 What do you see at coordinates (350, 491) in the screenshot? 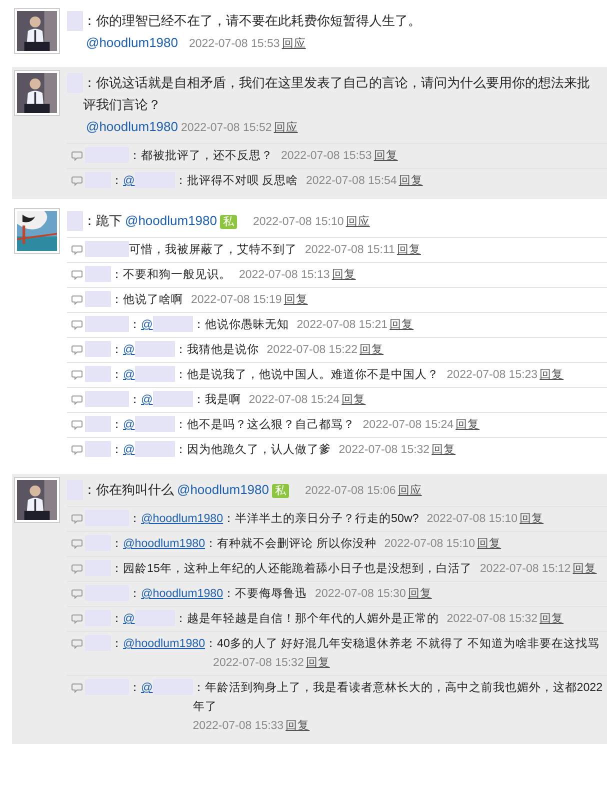
I see `timestamp: 2022-07-08 15:06` at bounding box center [350, 491].